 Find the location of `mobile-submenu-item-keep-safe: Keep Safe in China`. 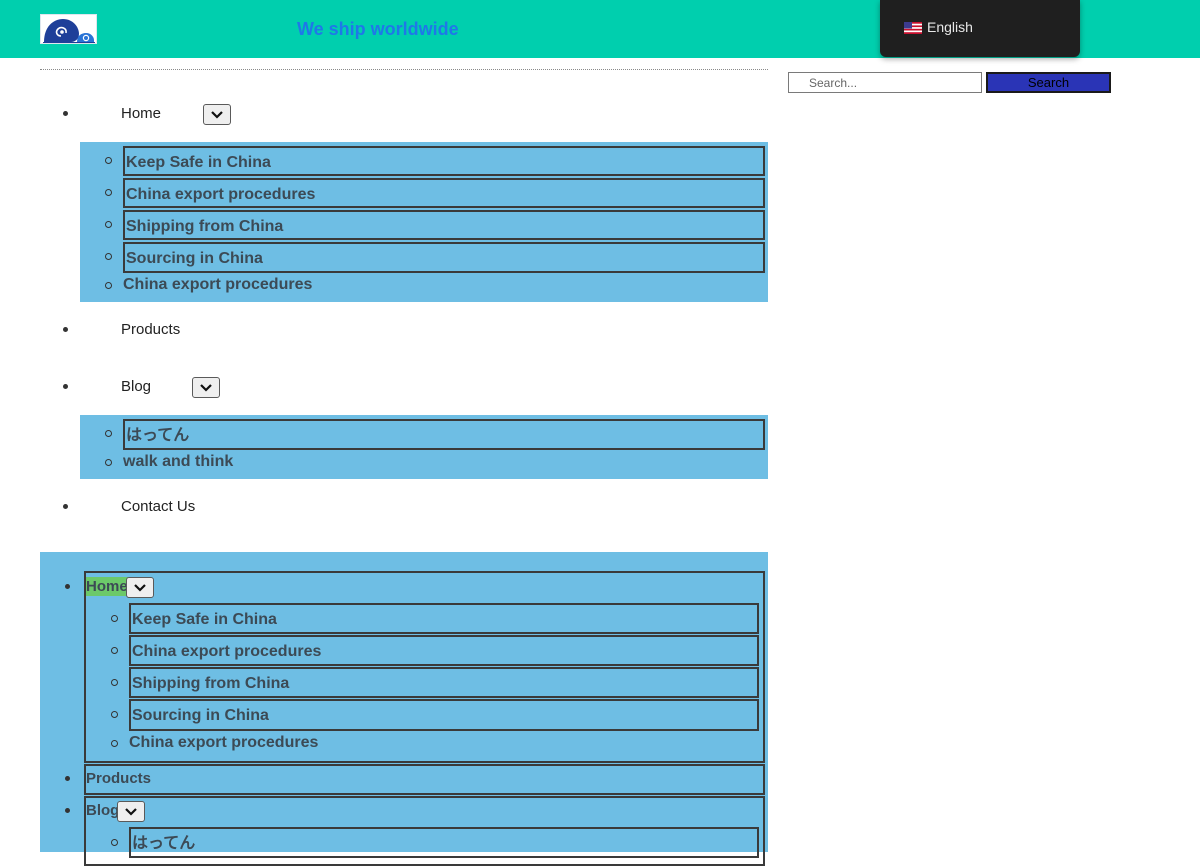

mobile-submenu-item-keep-safe: Keep Safe in China is located at coordinates (444, 618).